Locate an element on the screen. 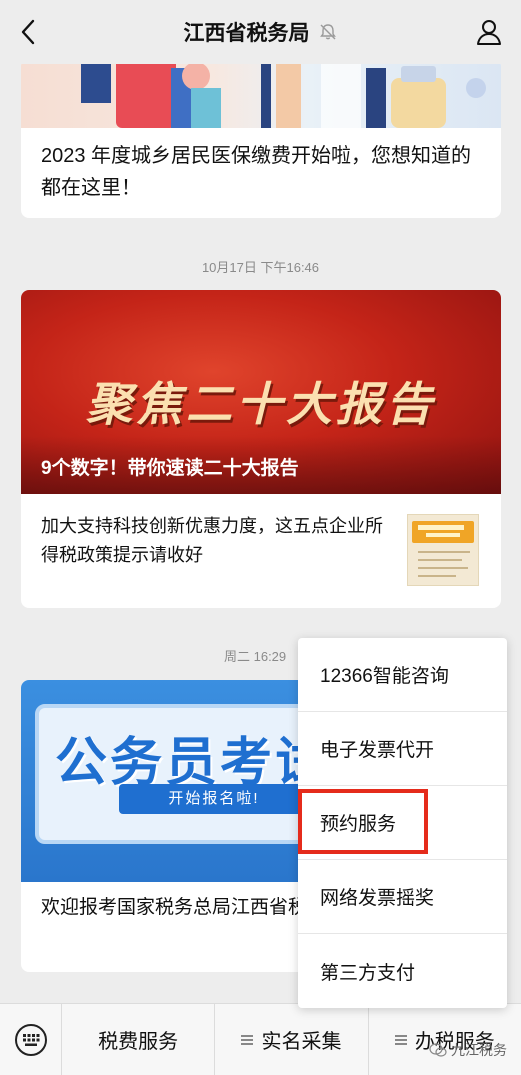 The width and height of the screenshot is (521, 1075). watermark-text: 九江税务 is located at coordinates (479, 1050).